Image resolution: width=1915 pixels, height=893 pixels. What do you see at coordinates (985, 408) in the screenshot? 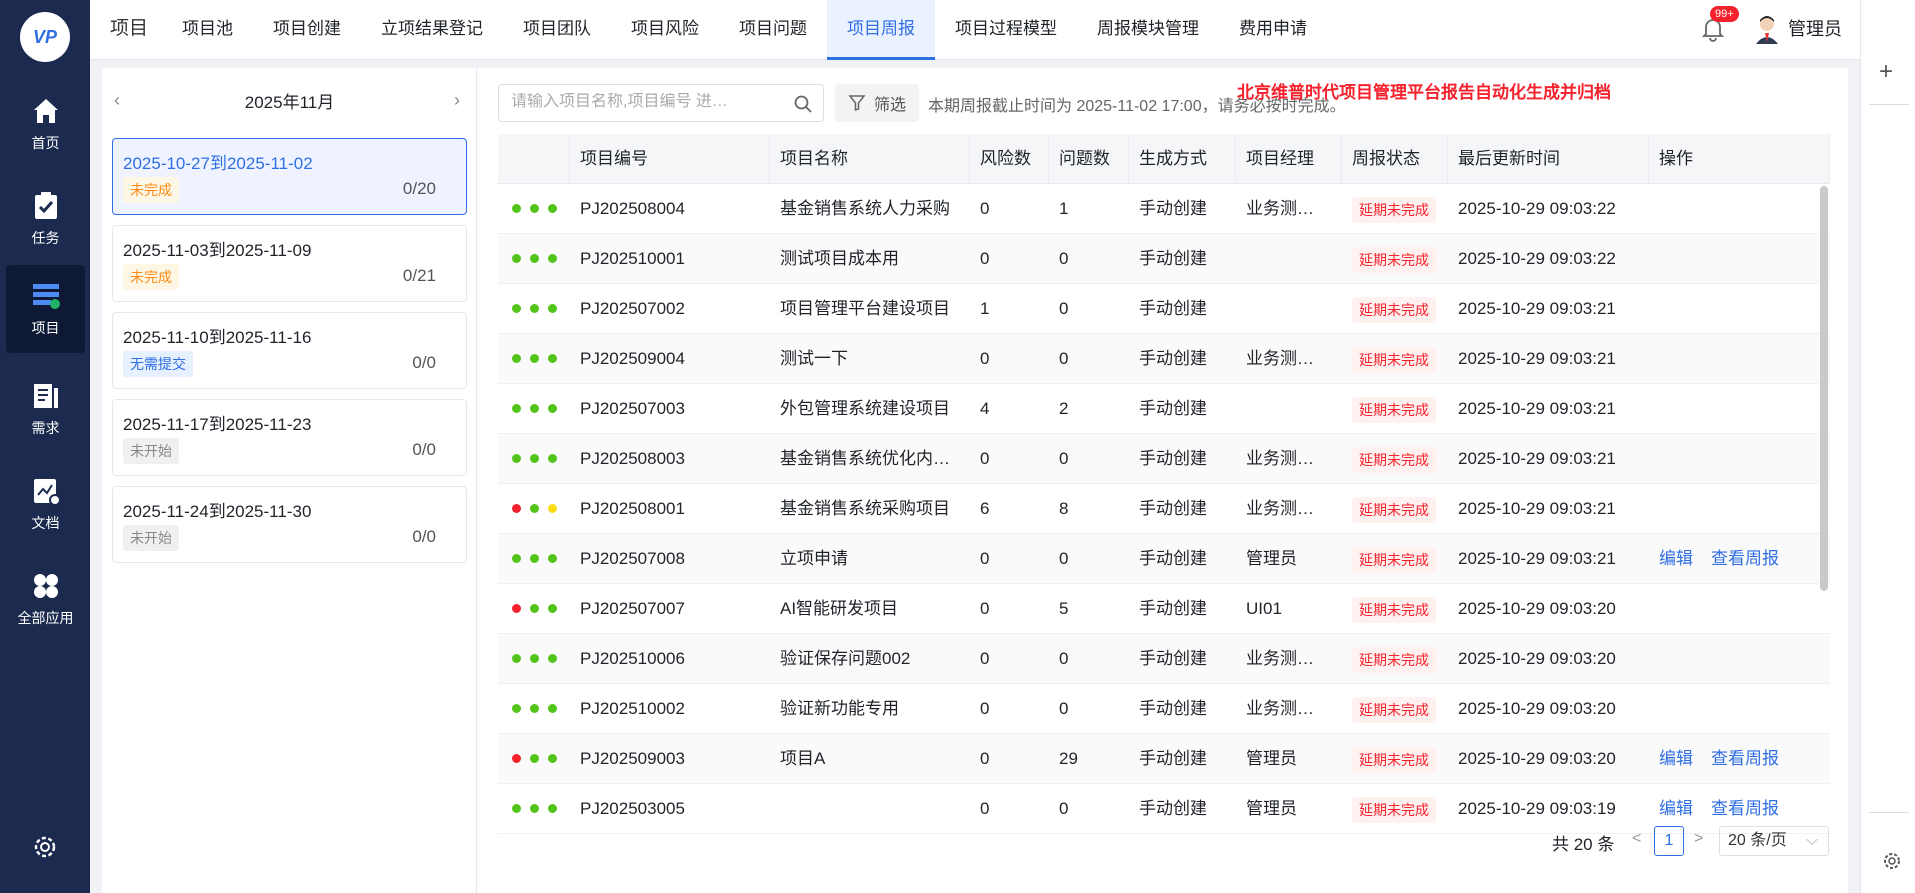
I see `risk-count: 4` at bounding box center [985, 408].